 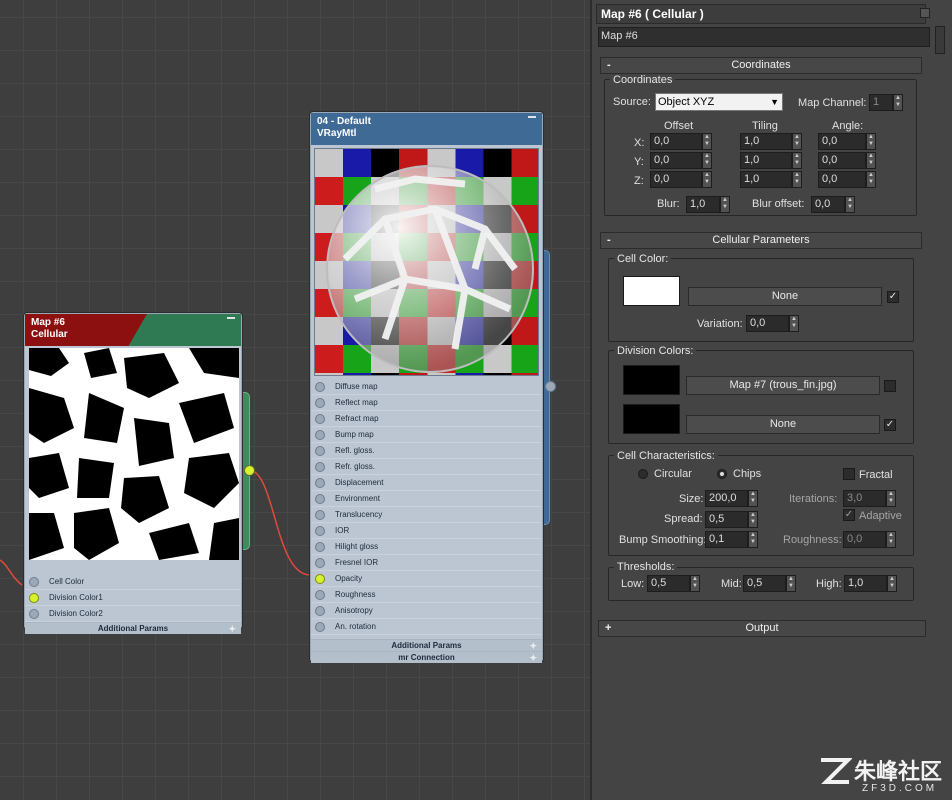 What do you see at coordinates (676, 160) in the screenshot?
I see `offset-y-spinner: 0,0` at bounding box center [676, 160].